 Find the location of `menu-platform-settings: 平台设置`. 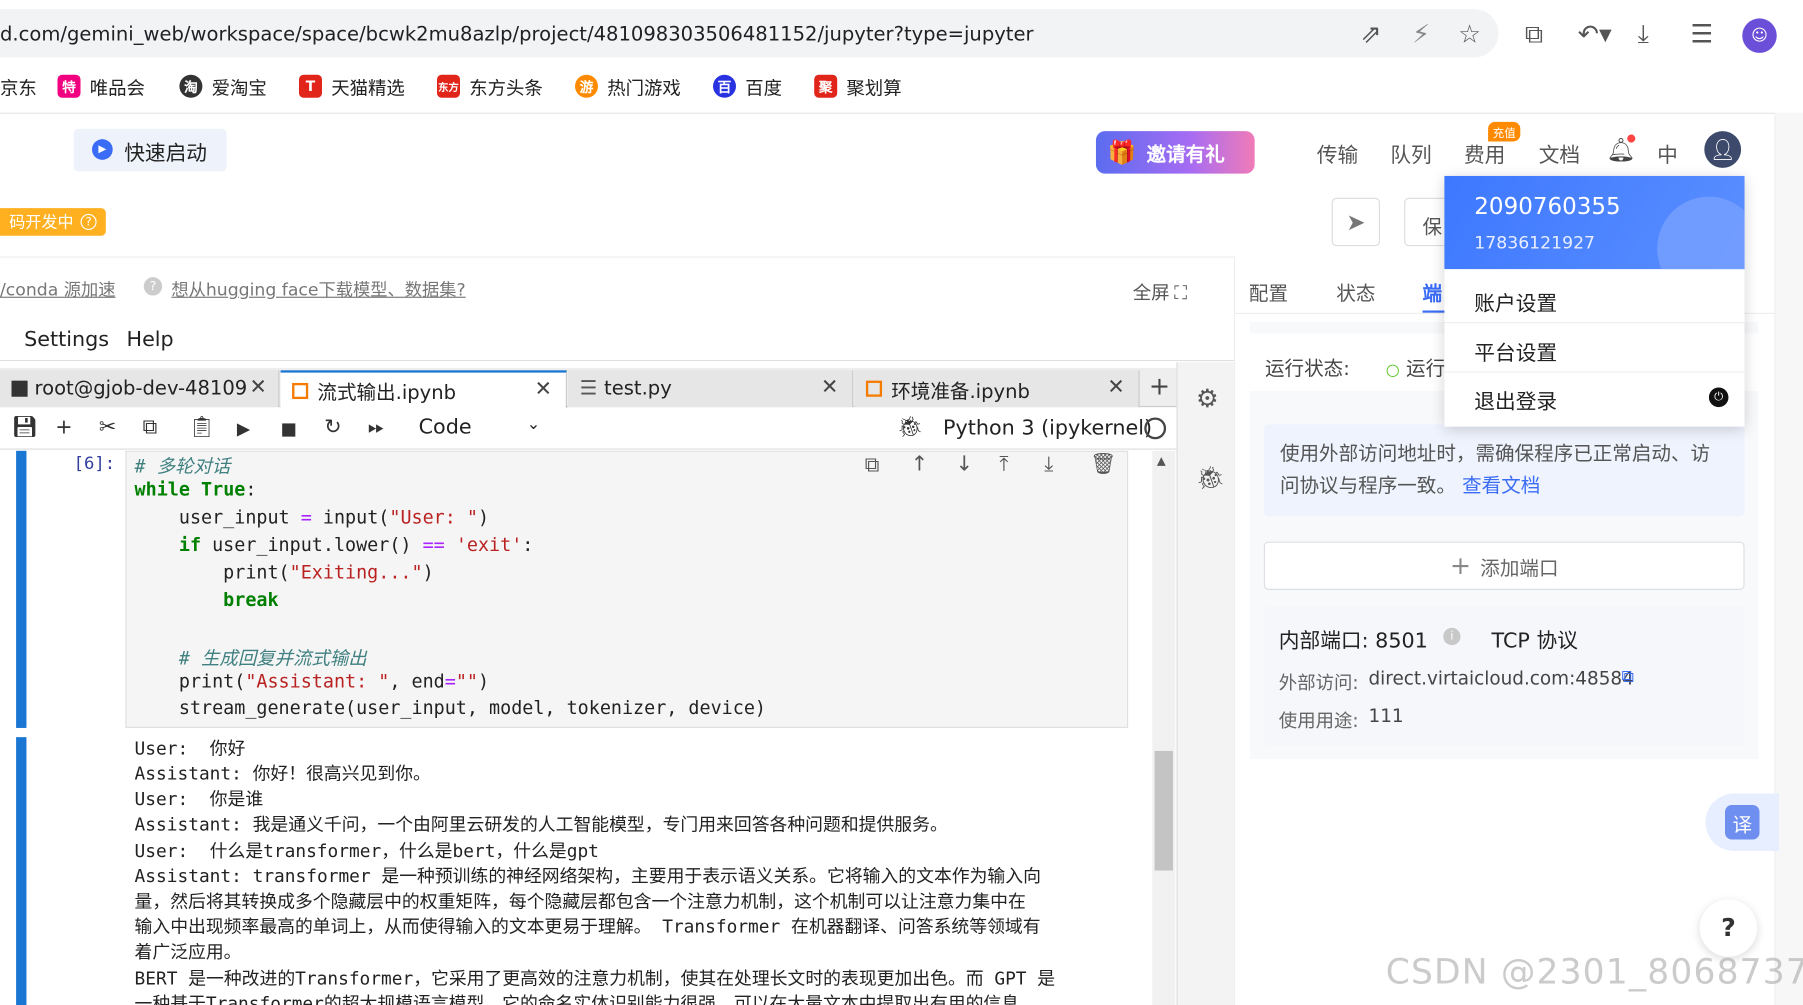

menu-platform-settings: 平台设置 is located at coordinates (1515, 352).